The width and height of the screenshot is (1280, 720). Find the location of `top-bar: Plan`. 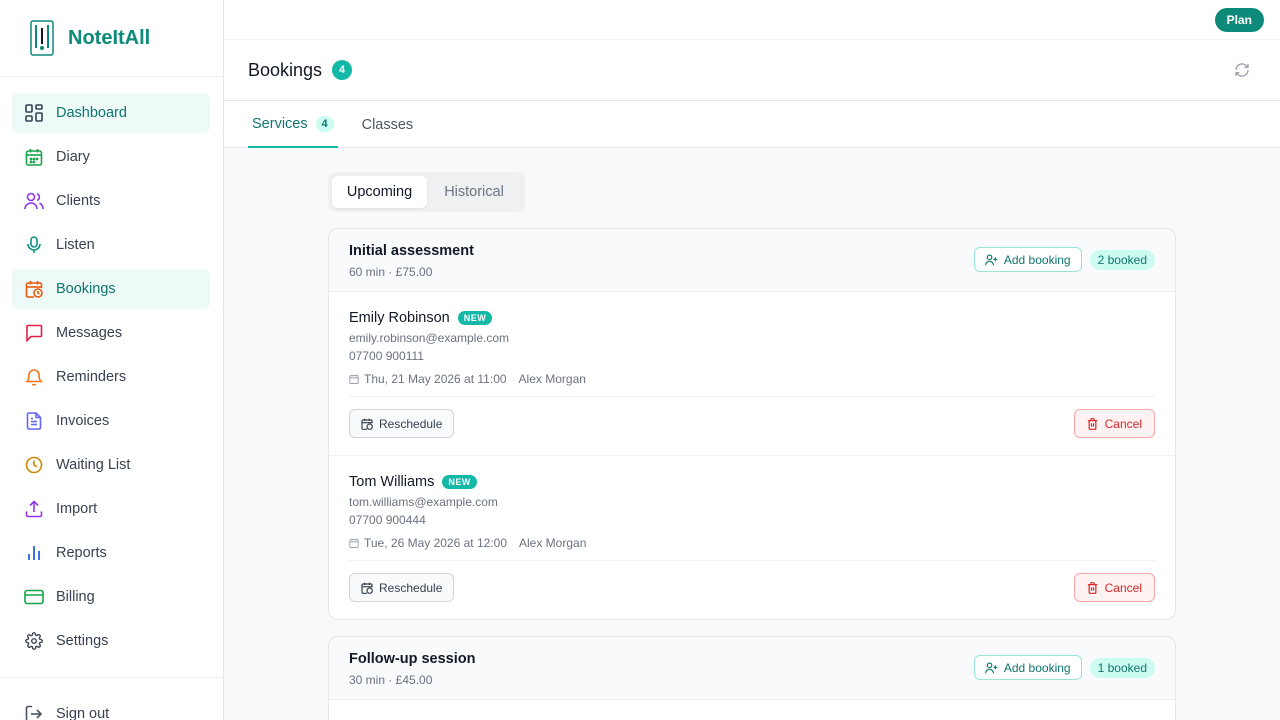

top-bar: Plan is located at coordinates (752, 20).